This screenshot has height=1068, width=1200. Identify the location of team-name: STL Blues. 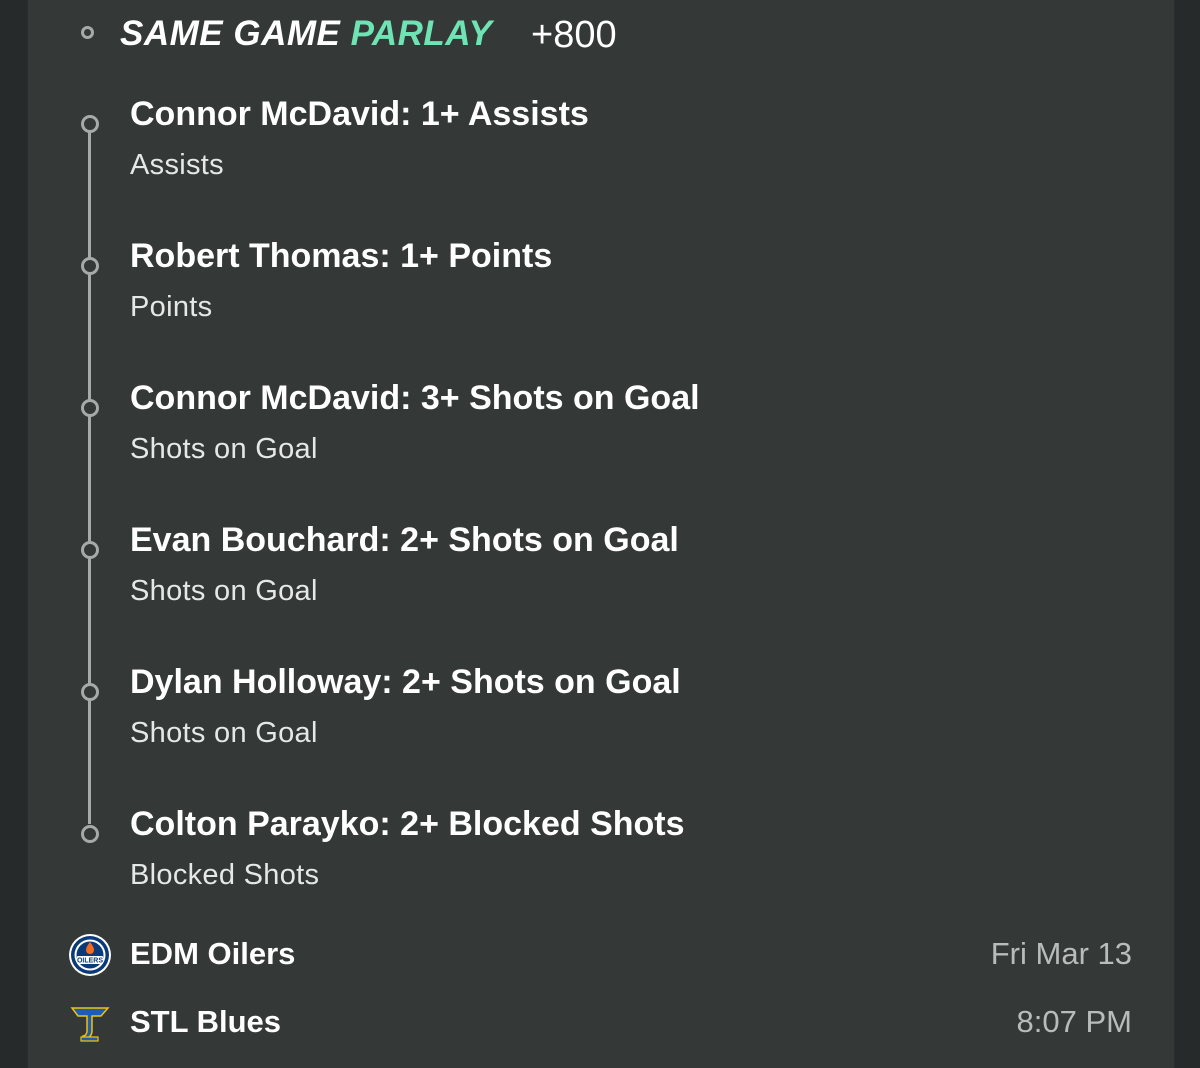
(206, 1021).